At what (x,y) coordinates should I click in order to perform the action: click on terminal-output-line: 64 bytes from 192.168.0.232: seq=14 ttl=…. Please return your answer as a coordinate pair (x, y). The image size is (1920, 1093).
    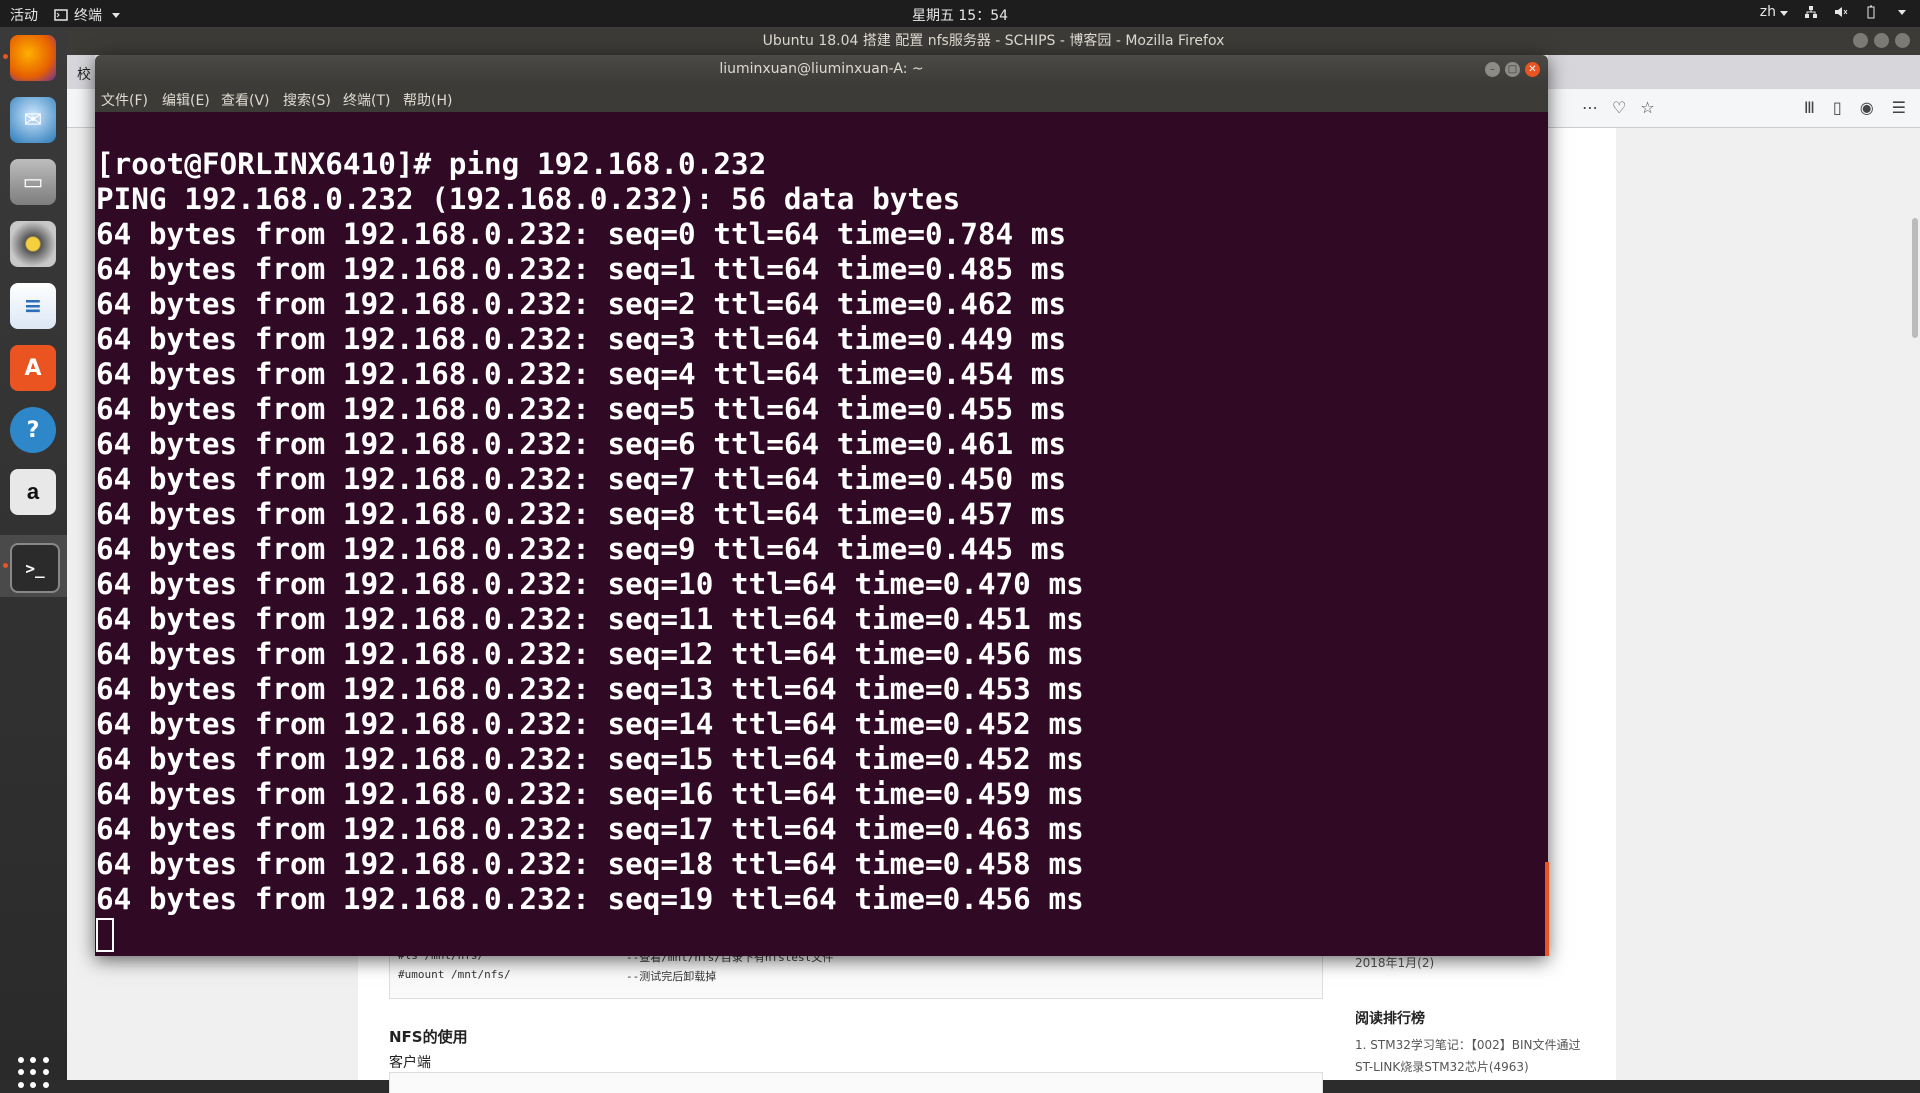
    Looking at the image, I should click on (590, 724).